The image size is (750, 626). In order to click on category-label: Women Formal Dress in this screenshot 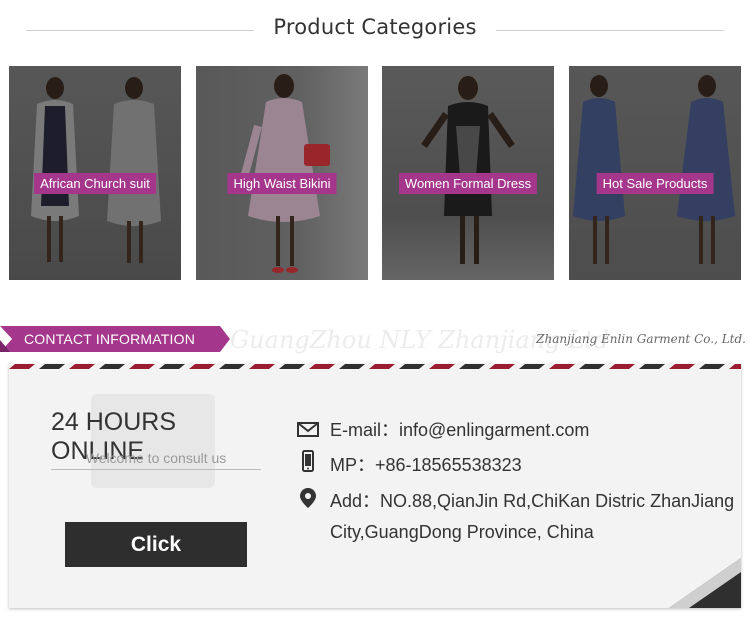, I will do `click(468, 183)`.